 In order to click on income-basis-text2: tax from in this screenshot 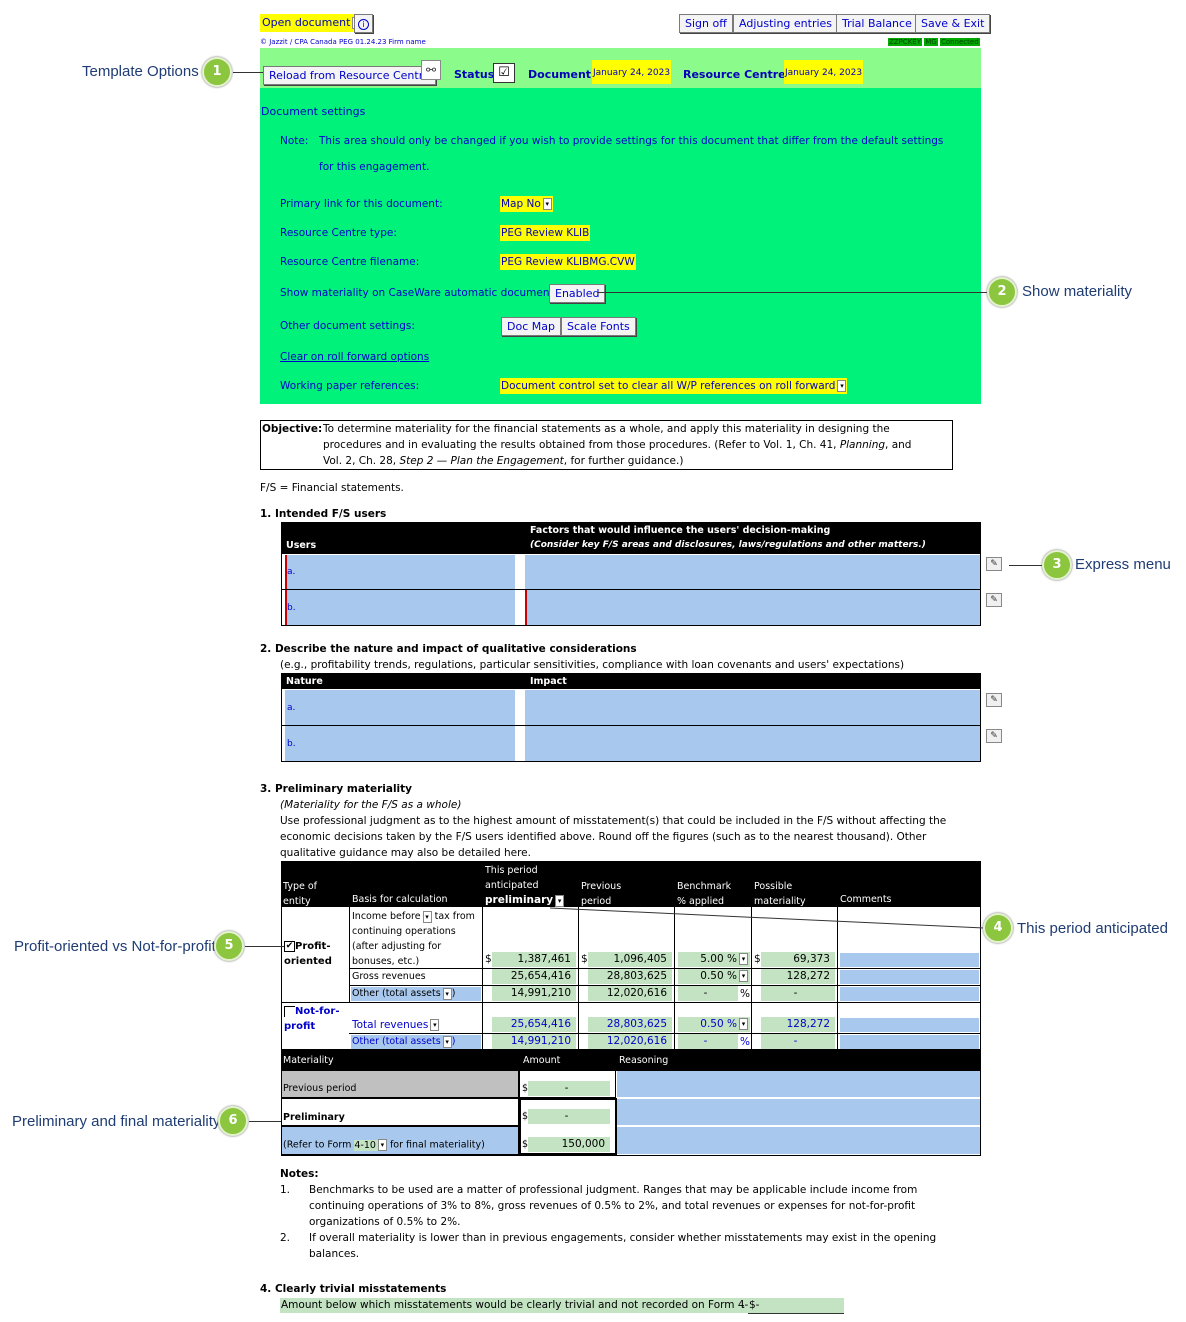, I will do `click(454, 916)`.